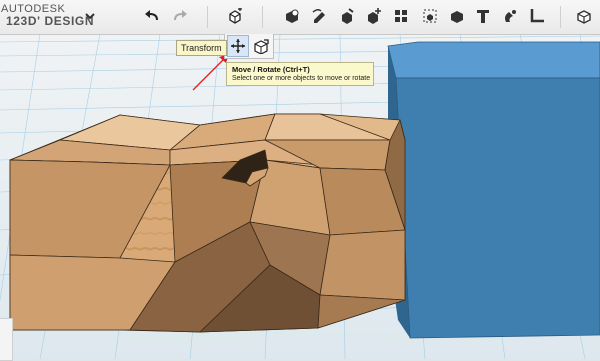  What do you see at coordinates (401, 16) in the screenshot?
I see `pattern-icon` at bounding box center [401, 16].